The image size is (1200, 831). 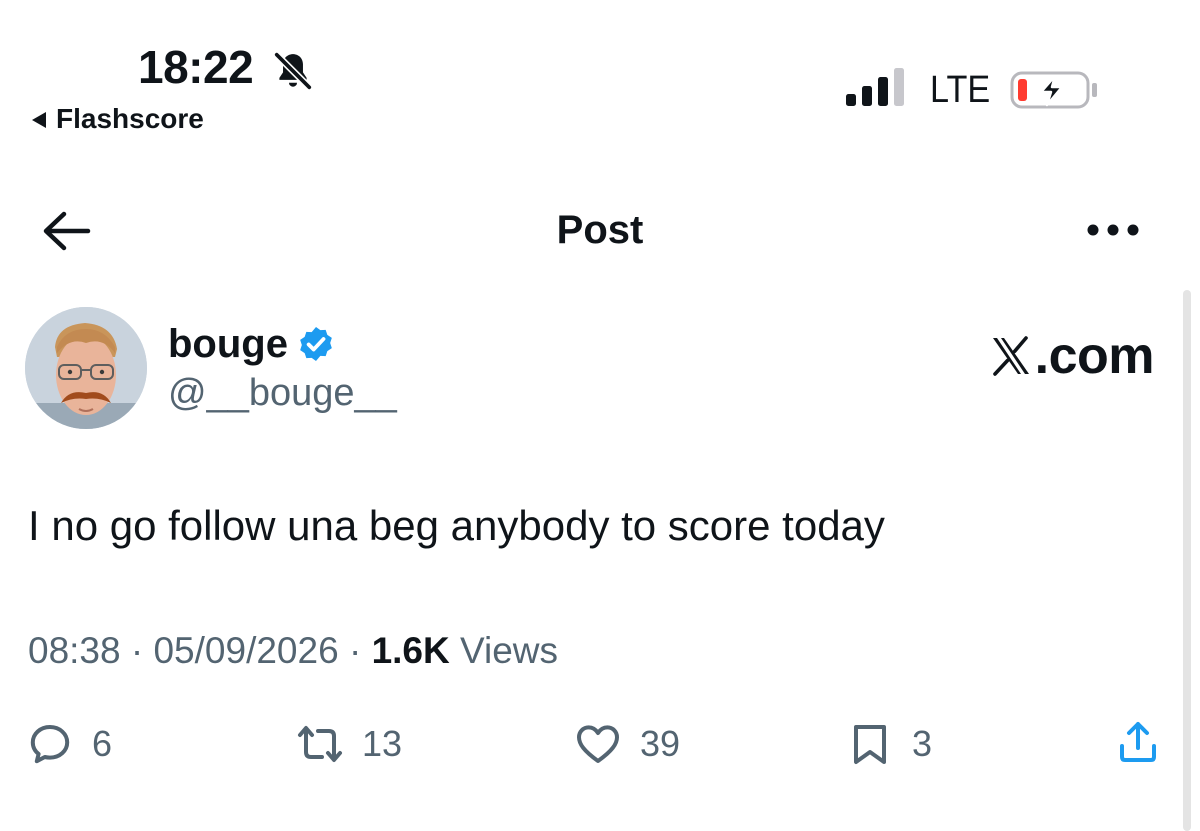 I want to click on bell-slash-icon, so click(x=293, y=71).